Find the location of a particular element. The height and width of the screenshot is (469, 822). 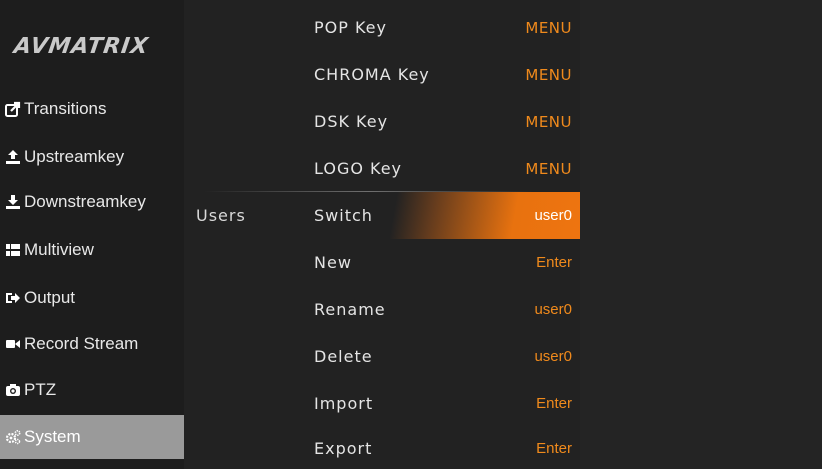

sidebar-item-system: System is located at coordinates (92, 437).